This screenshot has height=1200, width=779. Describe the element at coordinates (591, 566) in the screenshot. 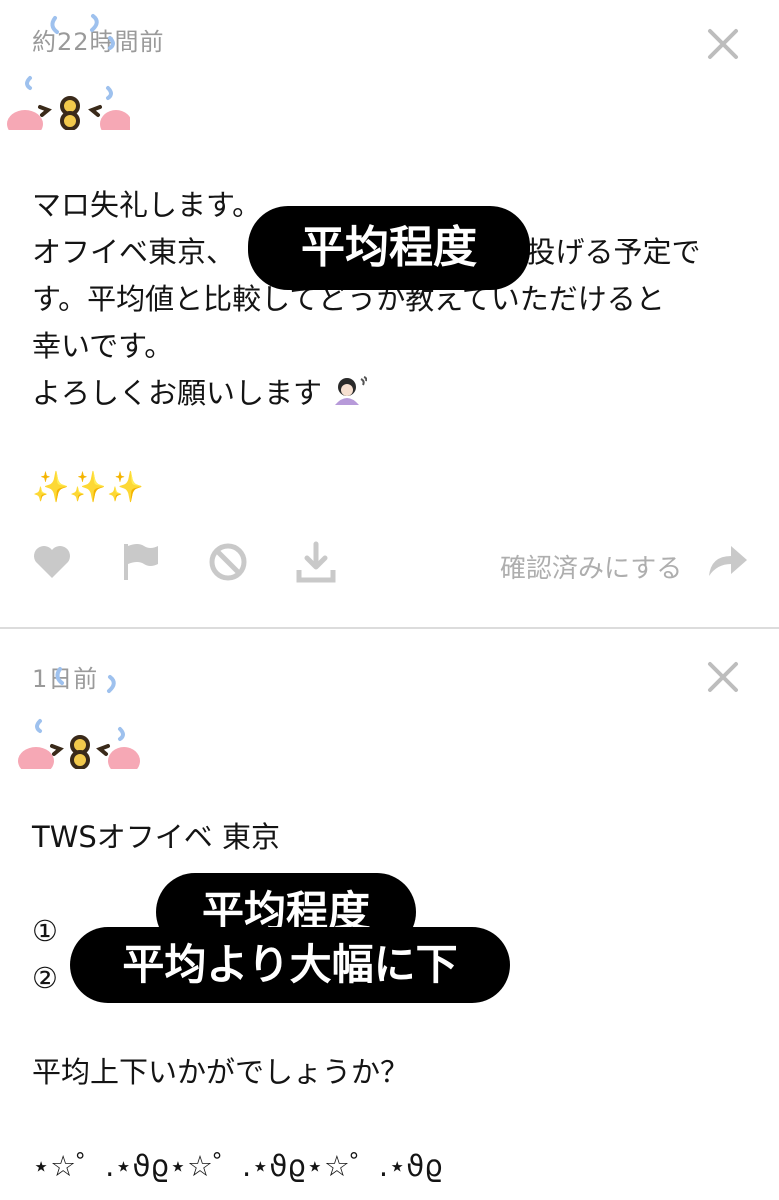

I see `mark-confirmed-button: 確認済みにする` at that location.